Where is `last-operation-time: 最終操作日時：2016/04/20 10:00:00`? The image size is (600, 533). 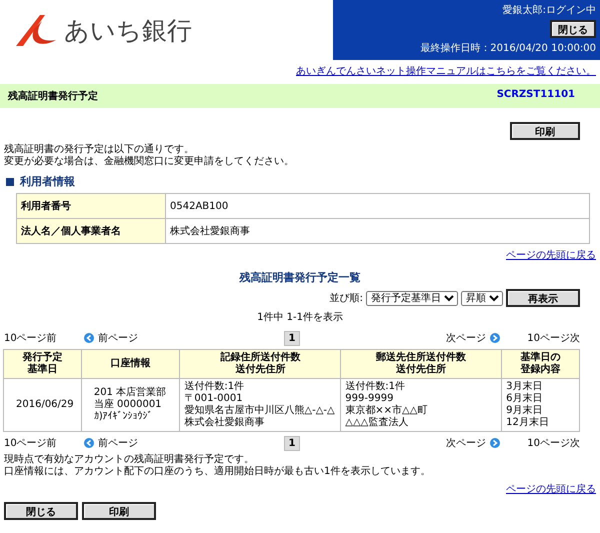 last-operation-time: 最終操作日時：2016/04/20 10:00:00 is located at coordinates (508, 48).